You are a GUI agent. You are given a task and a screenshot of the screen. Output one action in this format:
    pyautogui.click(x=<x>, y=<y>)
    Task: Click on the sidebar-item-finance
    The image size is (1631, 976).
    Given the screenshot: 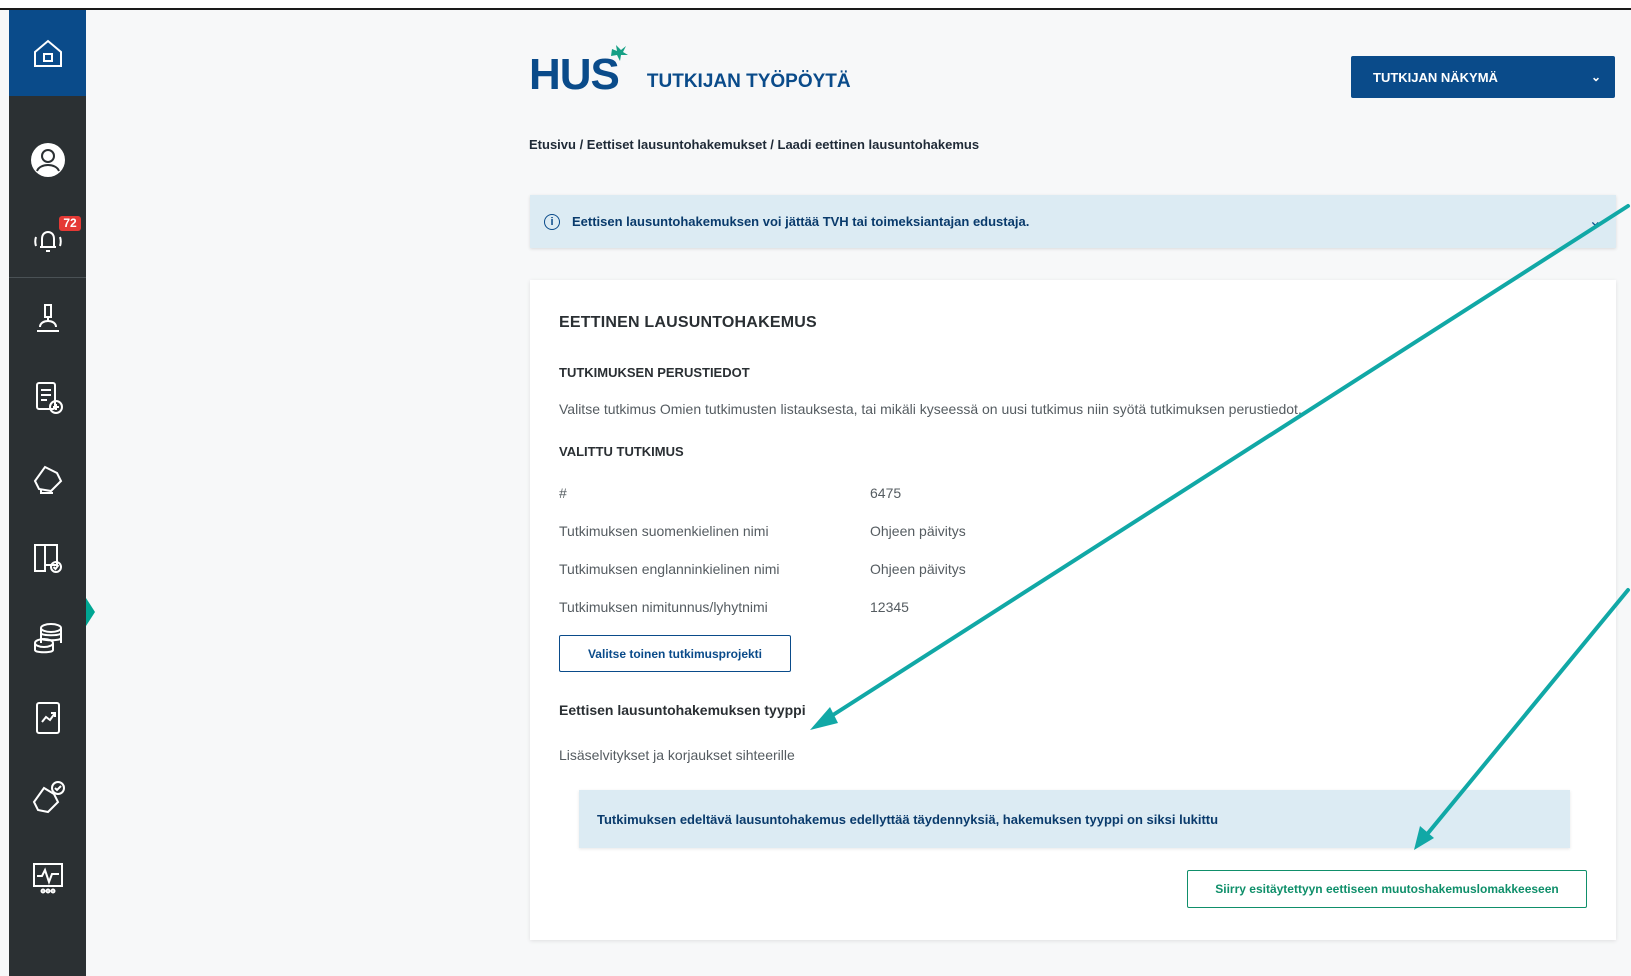 What is the action you would take?
    pyautogui.click(x=47, y=638)
    